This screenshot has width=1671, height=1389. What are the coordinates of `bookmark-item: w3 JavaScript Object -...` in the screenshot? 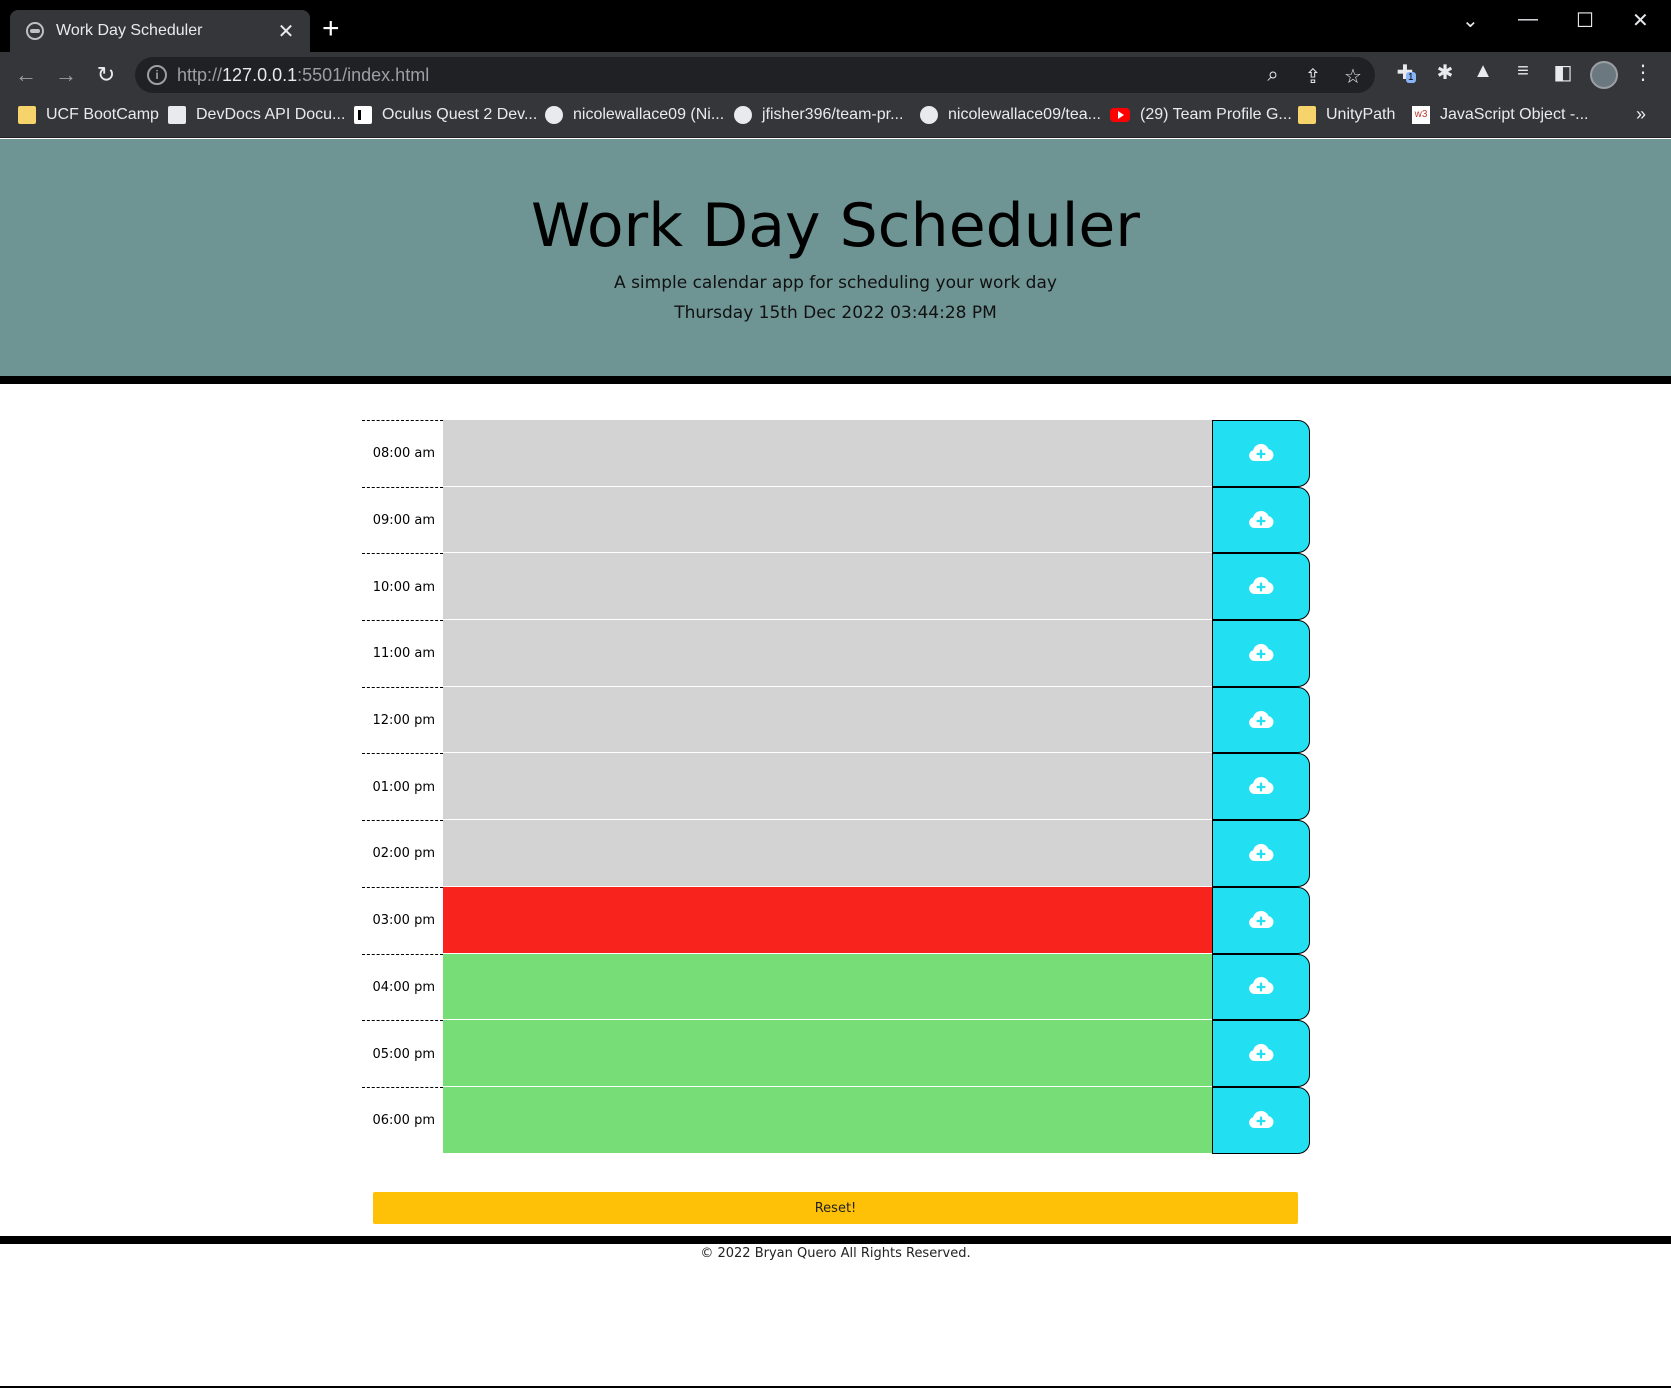 It's located at (1500, 115).